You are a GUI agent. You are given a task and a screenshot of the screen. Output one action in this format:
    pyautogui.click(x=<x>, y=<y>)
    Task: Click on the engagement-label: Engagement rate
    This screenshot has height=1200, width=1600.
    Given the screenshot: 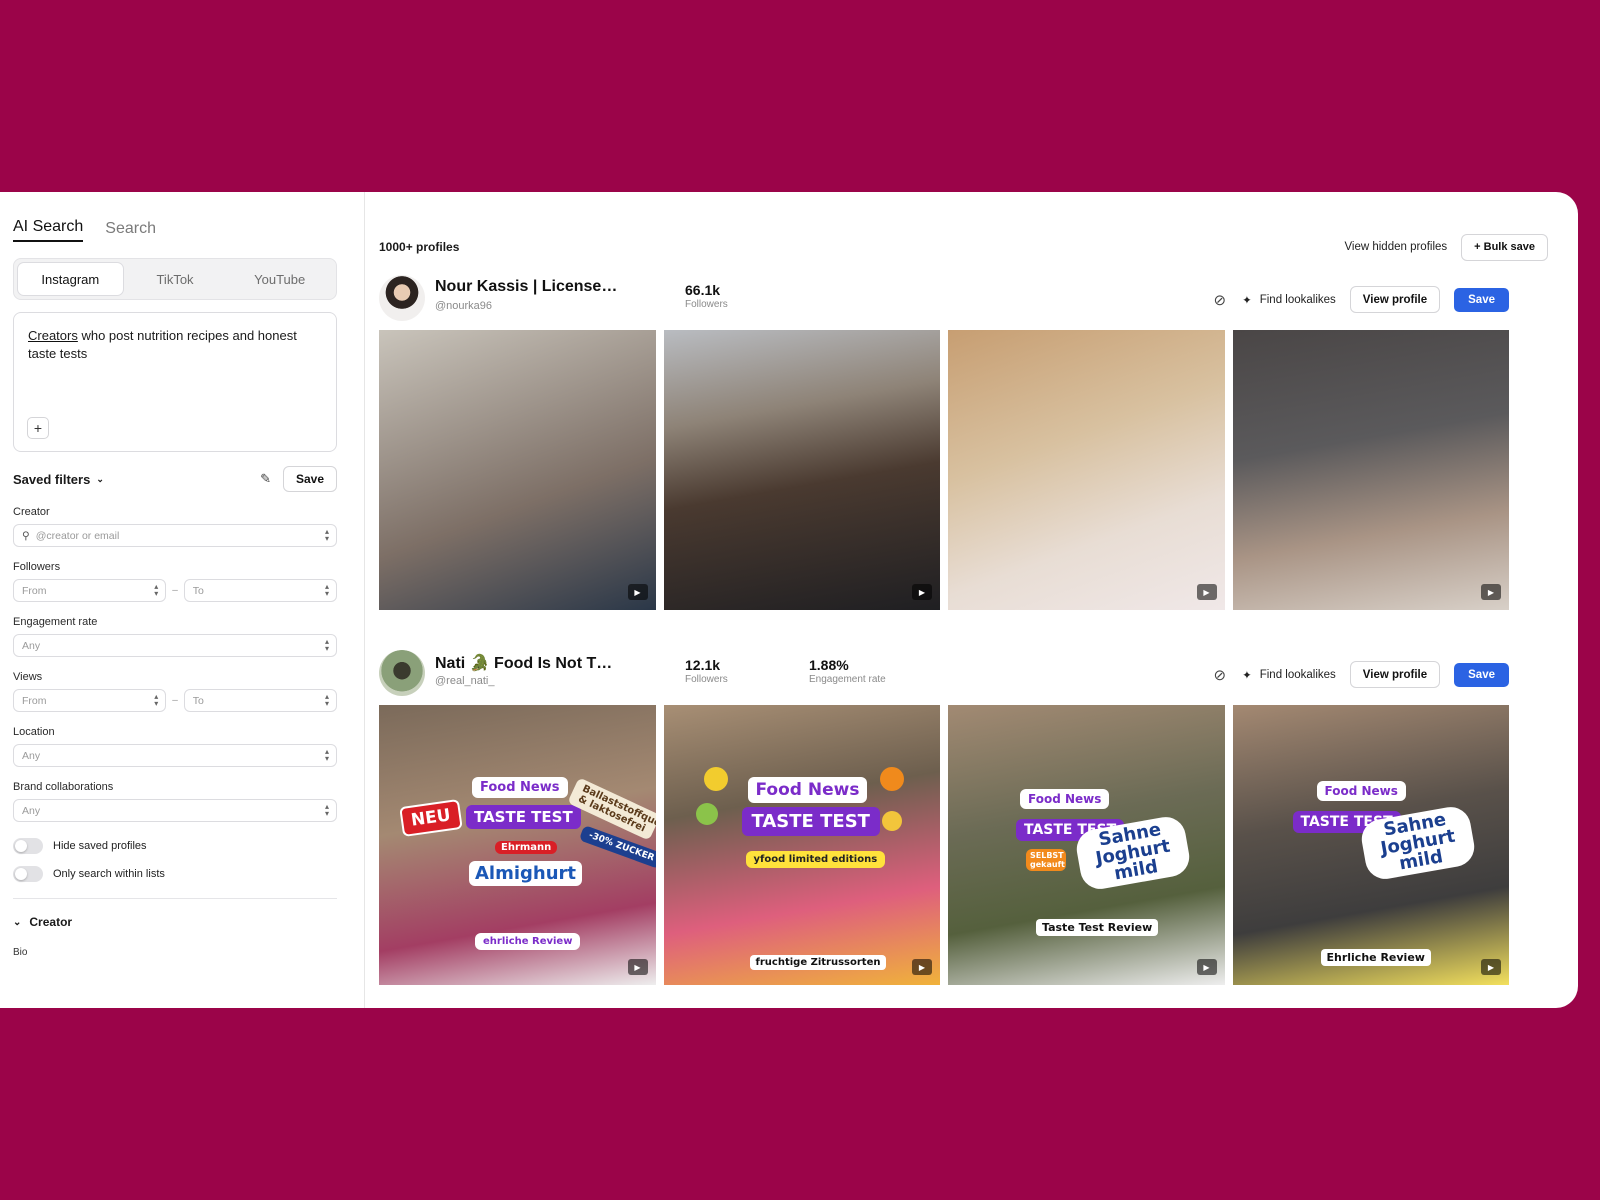 What is the action you would take?
    pyautogui.click(x=847, y=679)
    